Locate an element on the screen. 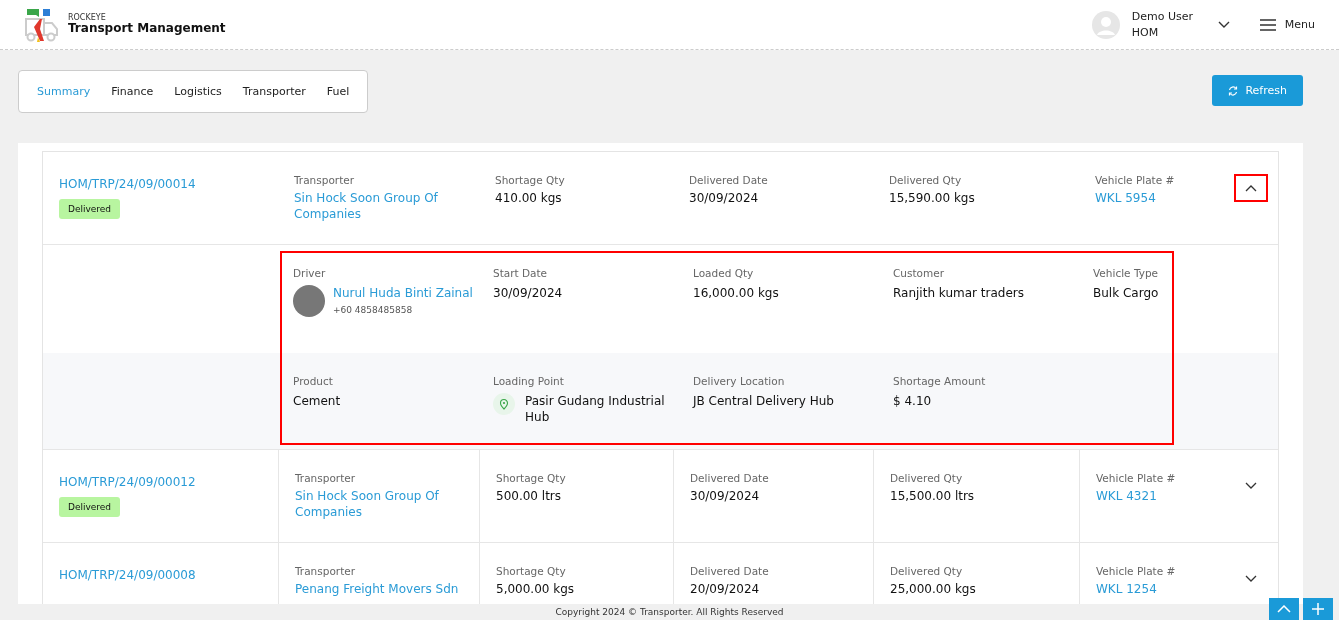 This screenshot has width=1339, height=620. trip-id-link: HOM/TRP/24/09/00008 is located at coordinates (160, 575).